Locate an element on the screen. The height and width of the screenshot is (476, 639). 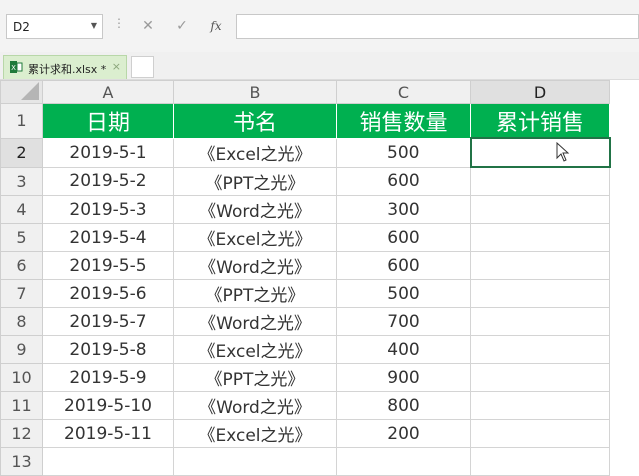
cell-date: 2019-5-4 is located at coordinates (108, 237).